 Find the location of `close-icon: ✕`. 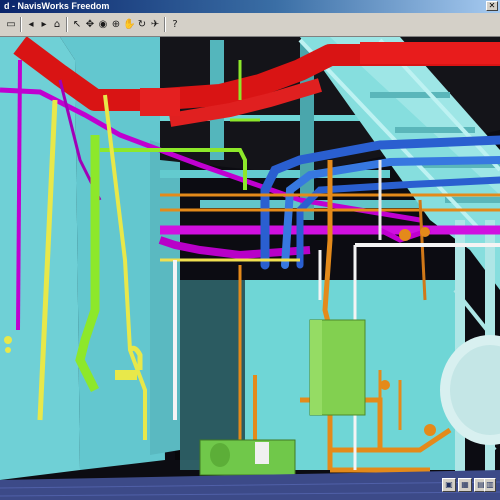

close-icon: ✕ is located at coordinates (492, 6).